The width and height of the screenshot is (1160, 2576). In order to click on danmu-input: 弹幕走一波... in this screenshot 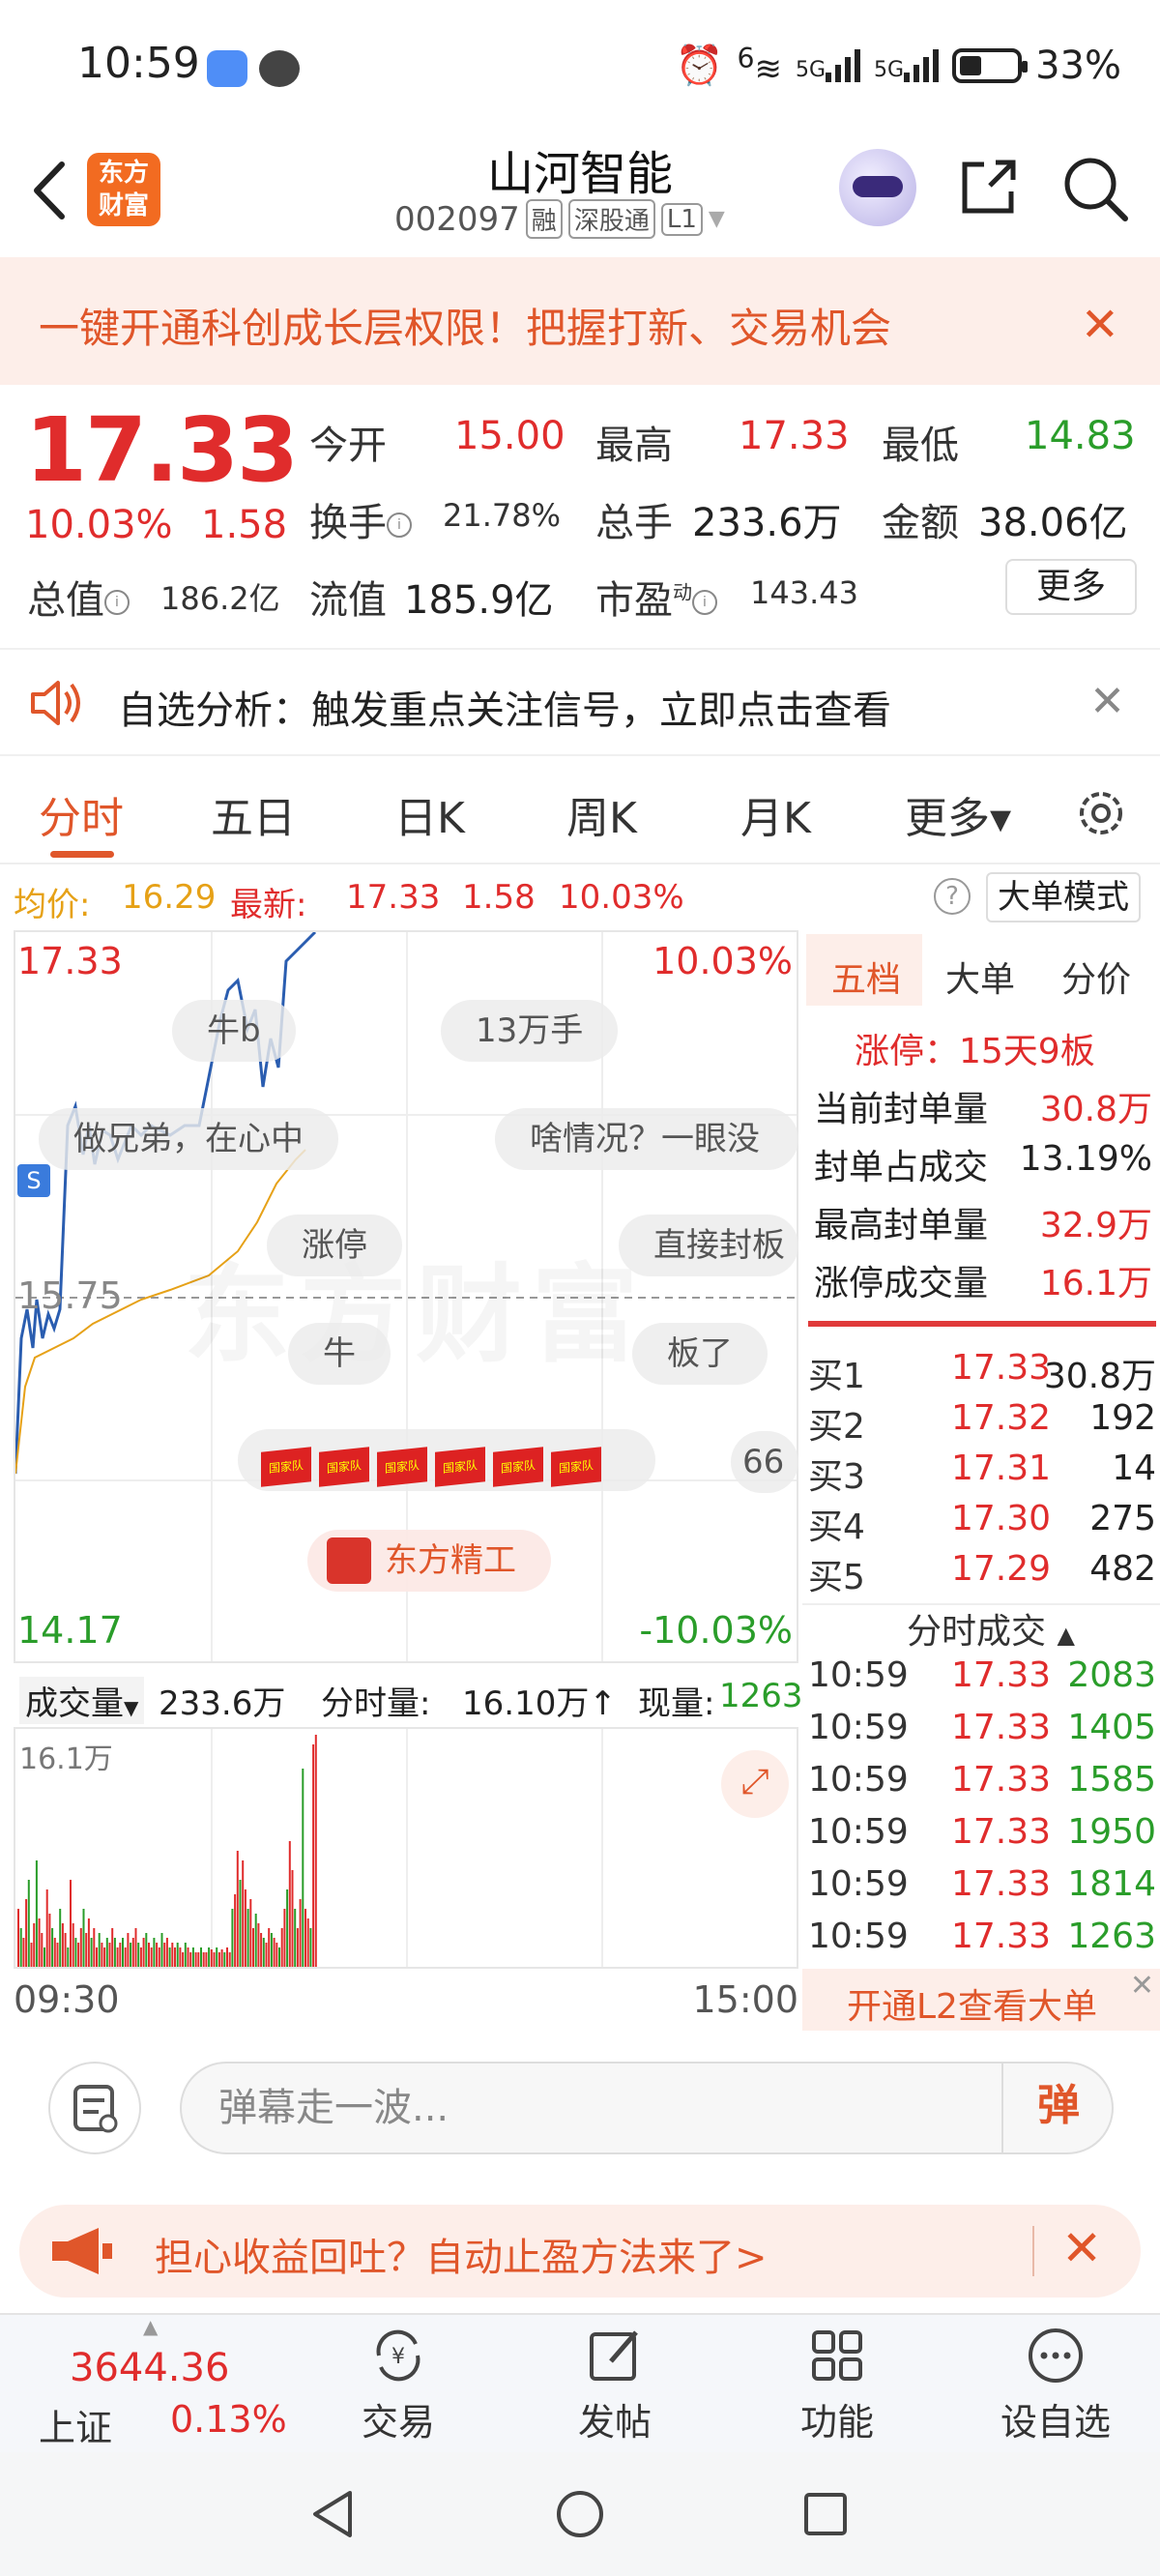, I will do `click(647, 2108)`.